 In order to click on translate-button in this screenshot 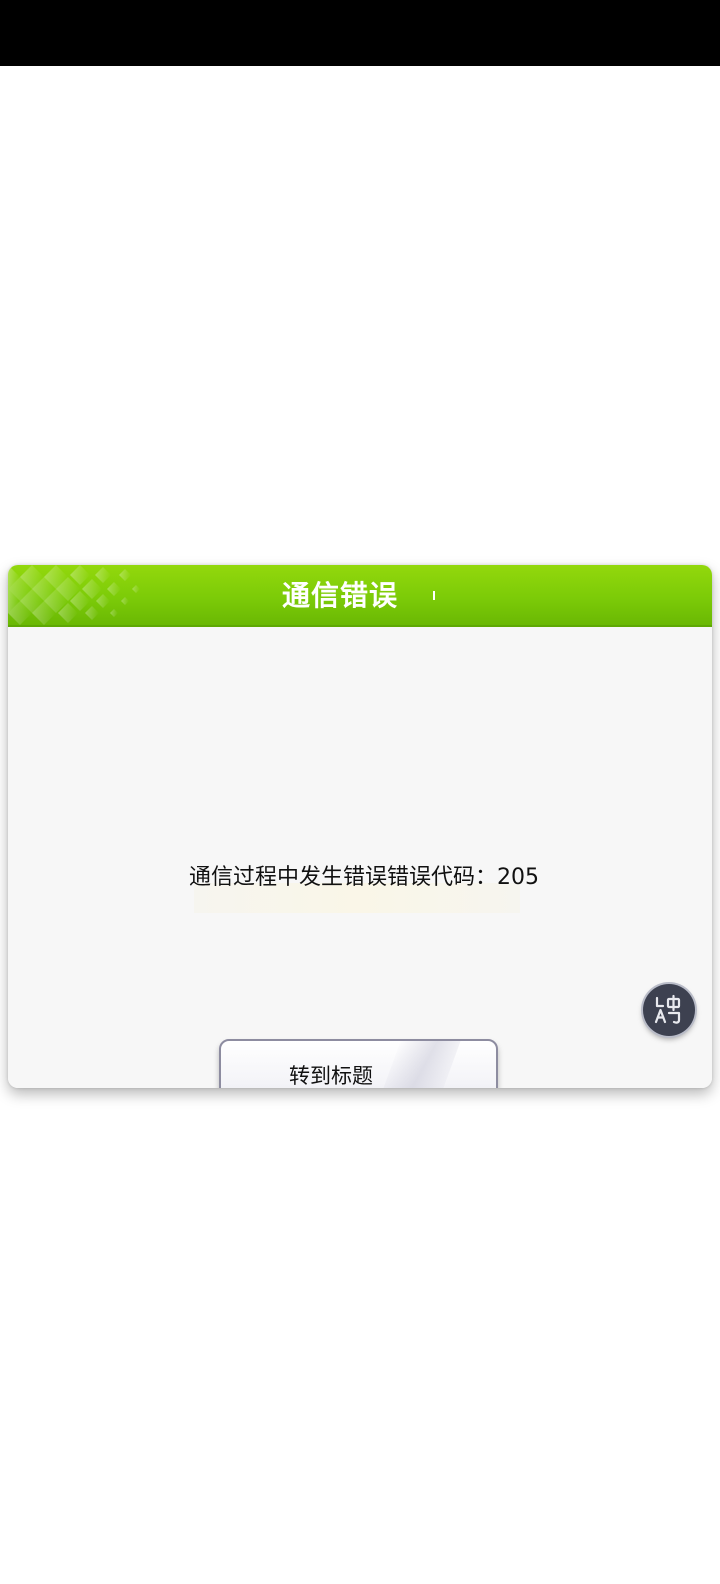, I will do `click(669, 1010)`.